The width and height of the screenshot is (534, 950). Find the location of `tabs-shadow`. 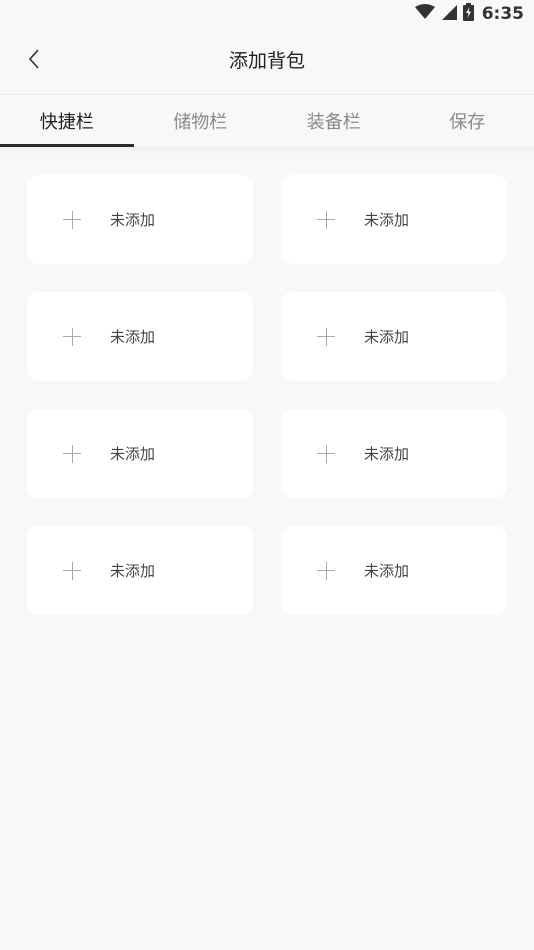

tabs-shadow is located at coordinates (267, 151).